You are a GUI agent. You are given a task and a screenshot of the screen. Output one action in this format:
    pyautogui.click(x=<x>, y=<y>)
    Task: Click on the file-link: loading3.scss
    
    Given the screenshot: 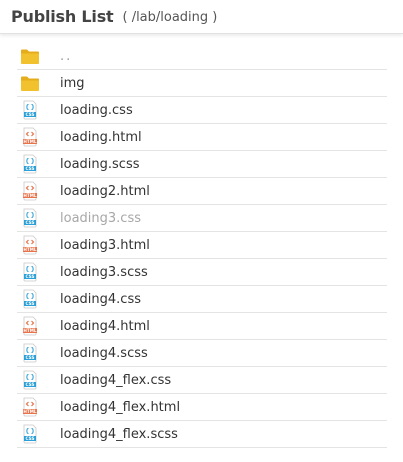 What is the action you would take?
    pyautogui.click(x=104, y=272)
    